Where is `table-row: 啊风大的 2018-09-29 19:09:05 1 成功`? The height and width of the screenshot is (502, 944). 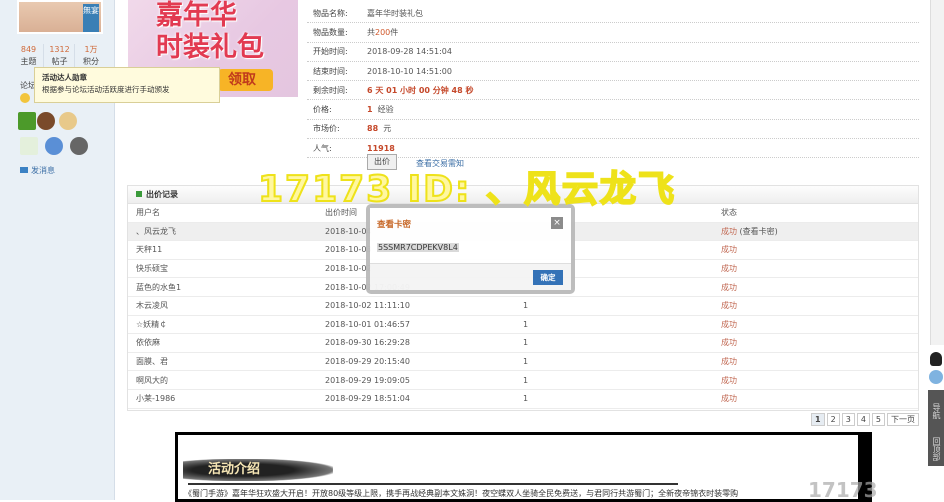 table-row: 啊风大的 2018-09-29 19:09:05 1 成功 is located at coordinates (523, 380).